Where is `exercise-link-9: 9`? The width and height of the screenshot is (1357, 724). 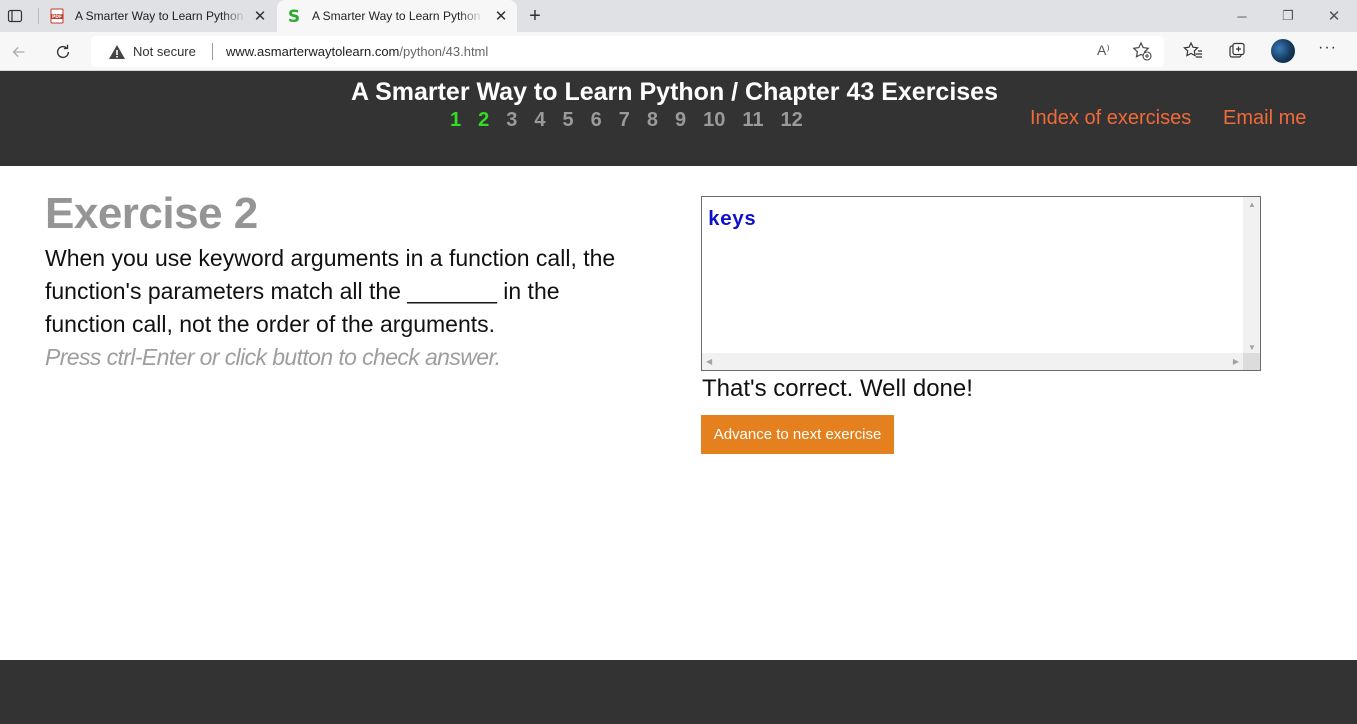 exercise-link-9: 9 is located at coordinates (680, 120).